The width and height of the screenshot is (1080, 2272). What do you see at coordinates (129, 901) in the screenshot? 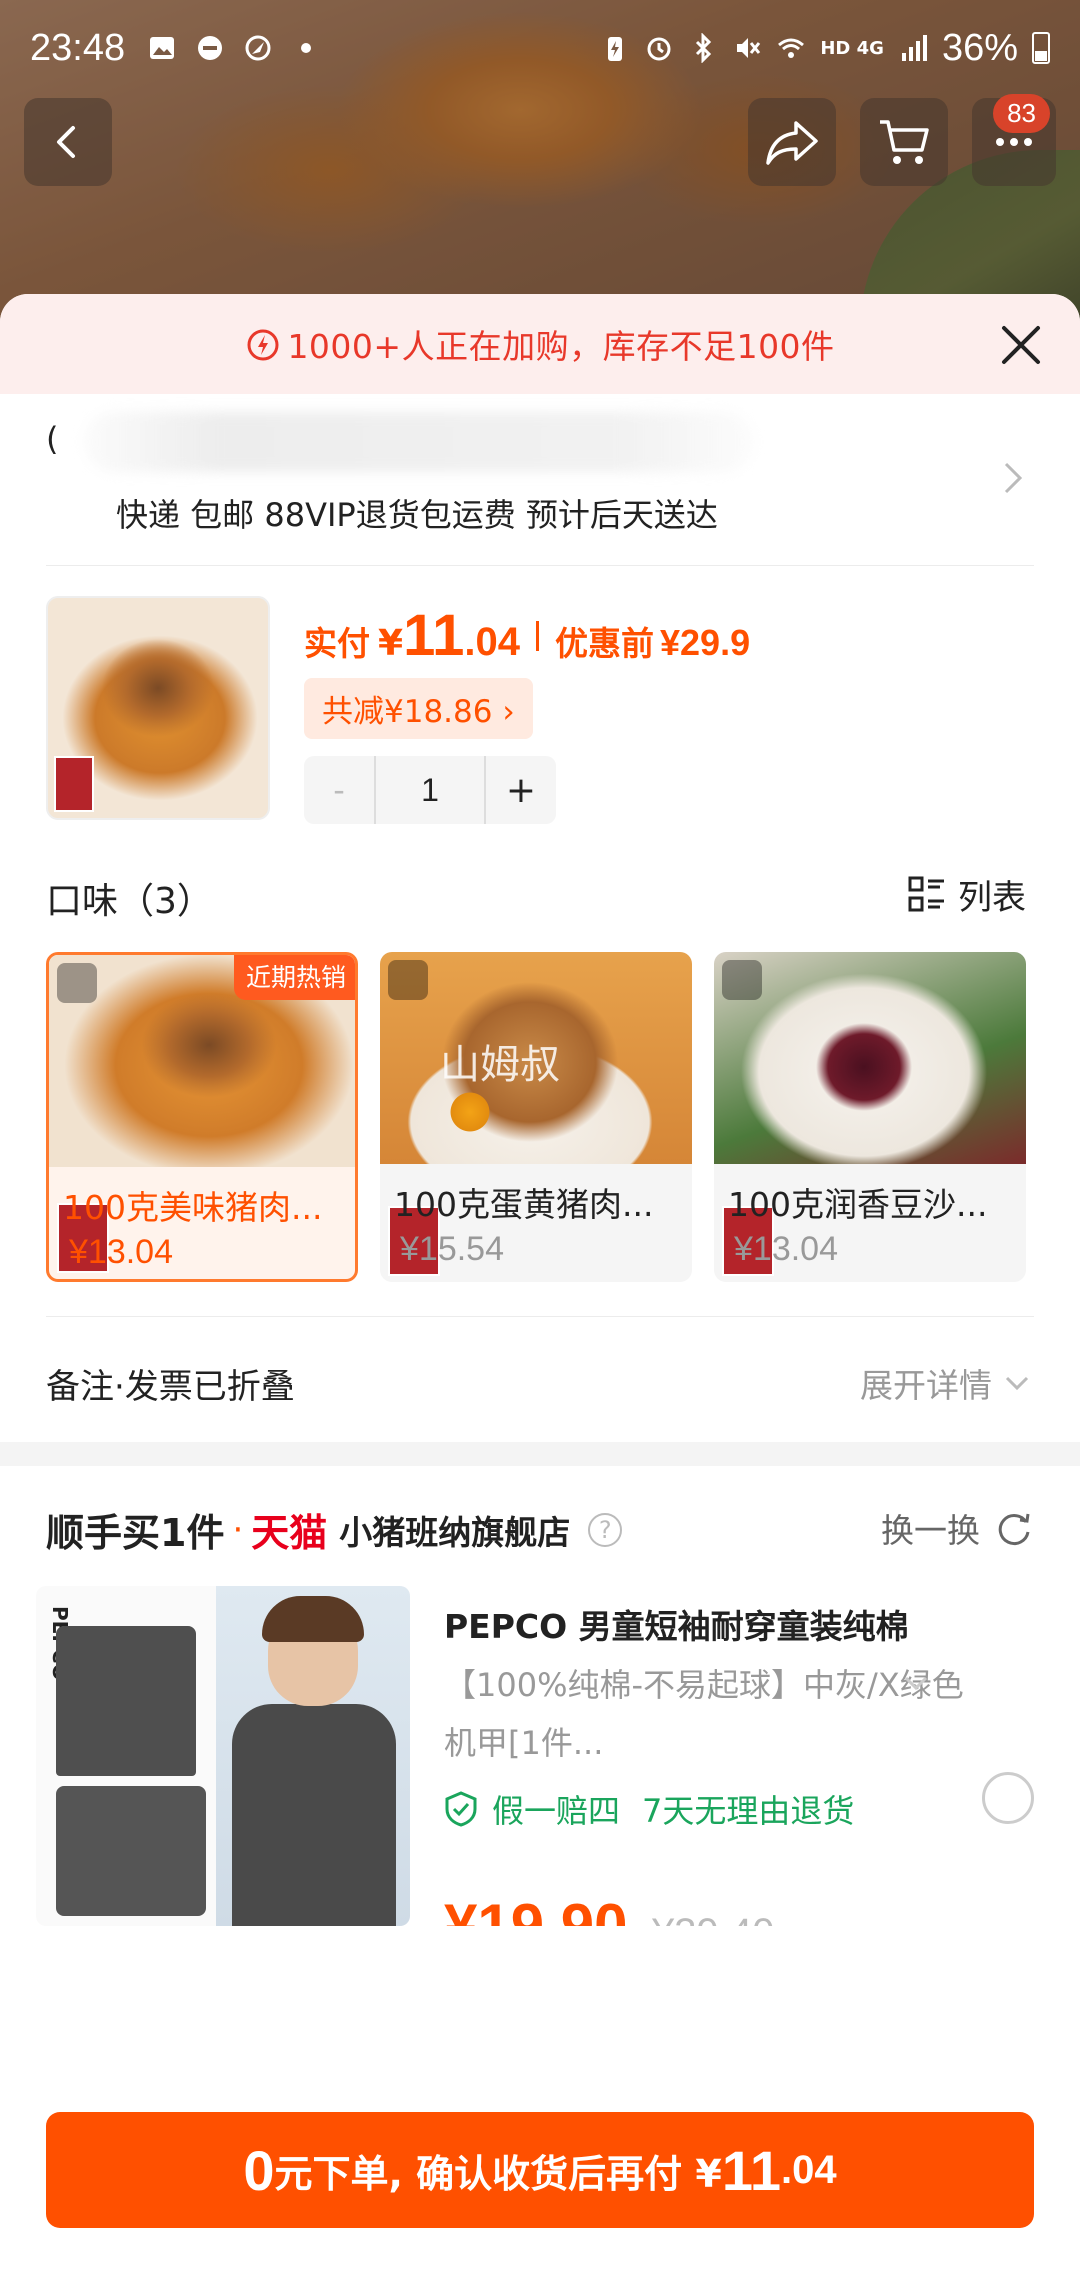
I see `flavor-title: 口味（3）` at bounding box center [129, 901].